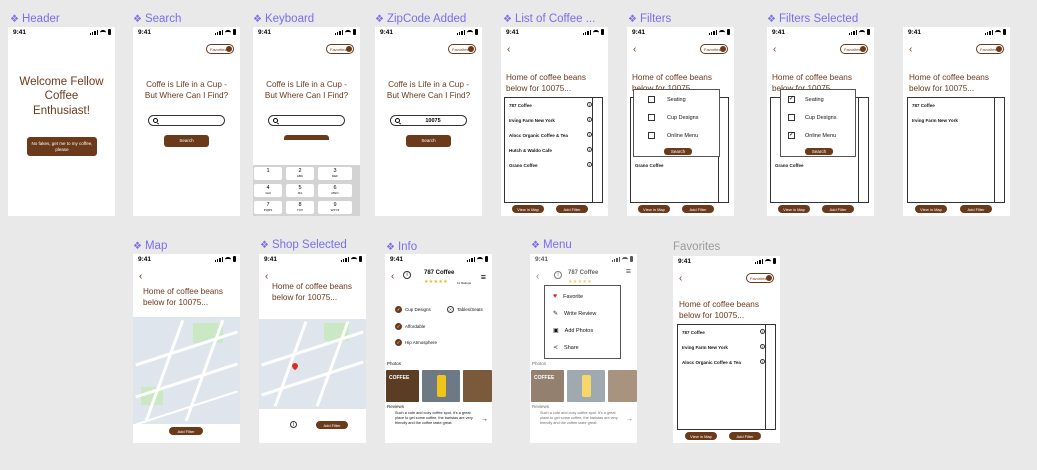  I want to click on checkbox-seating, so click(651, 99).